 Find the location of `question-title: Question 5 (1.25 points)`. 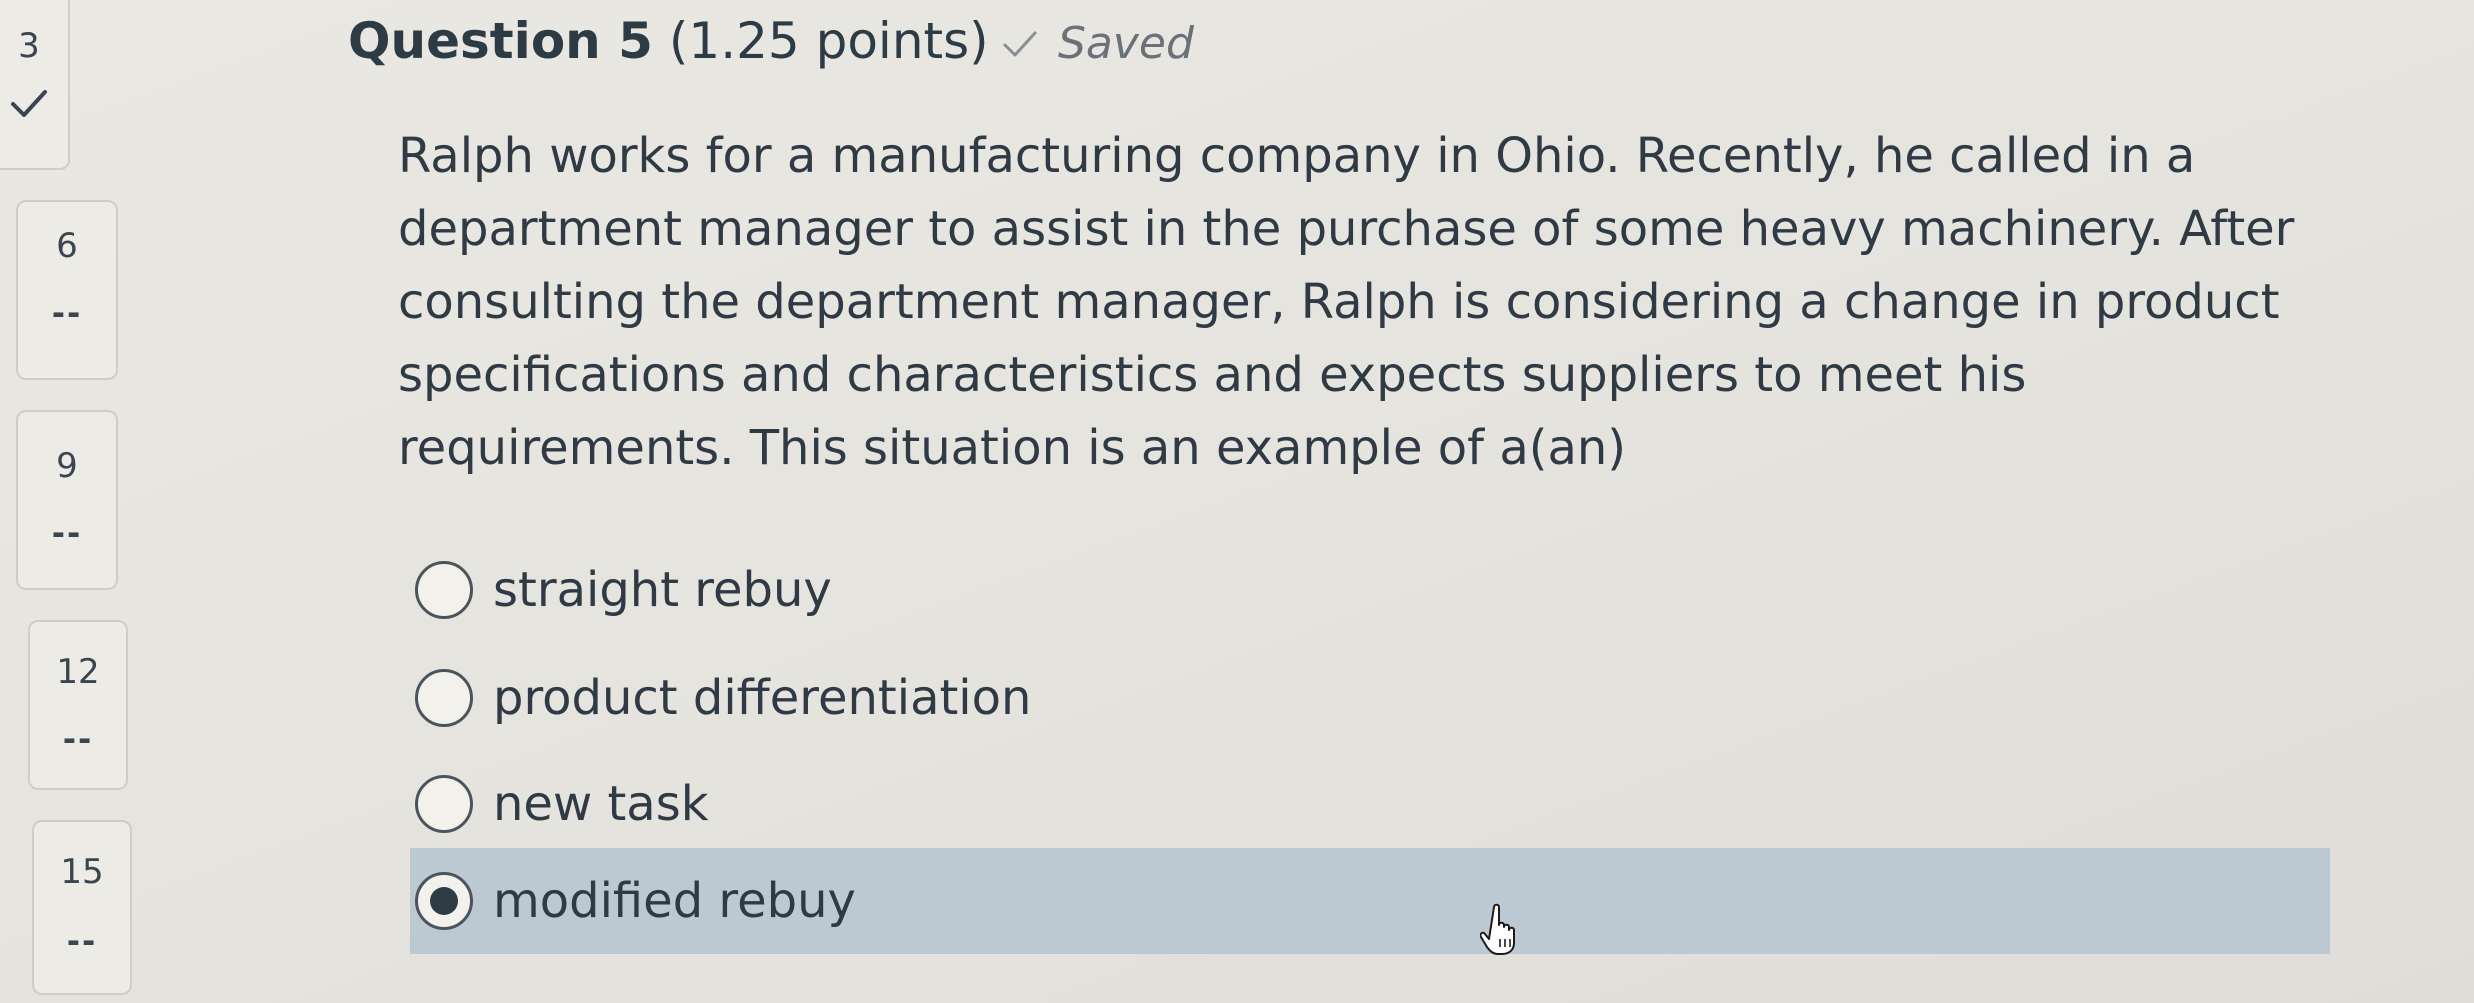

question-title: Question 5 (1.25 points) is located at coordinates (668, 41).